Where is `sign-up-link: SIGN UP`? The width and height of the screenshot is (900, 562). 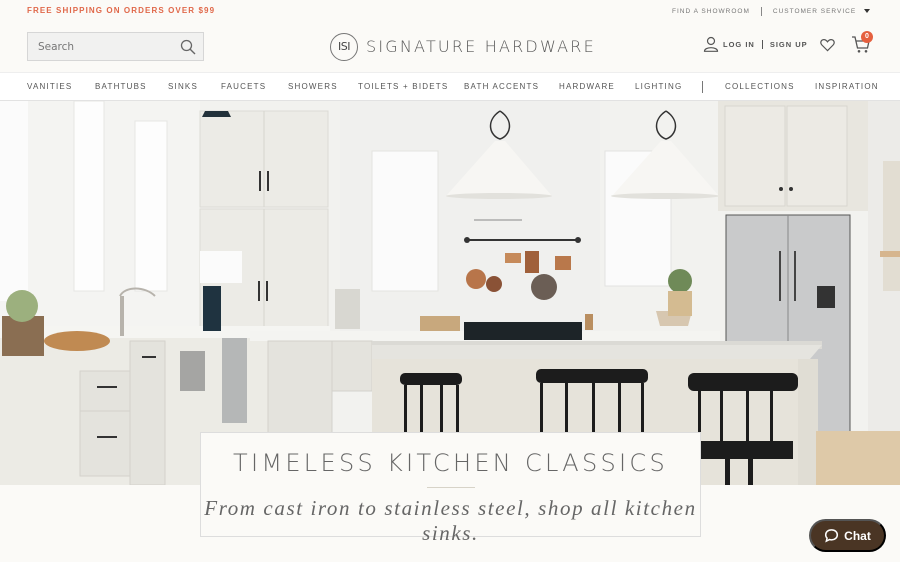
sign-up-link: SIGN UP is located at coordinates (789, 44).